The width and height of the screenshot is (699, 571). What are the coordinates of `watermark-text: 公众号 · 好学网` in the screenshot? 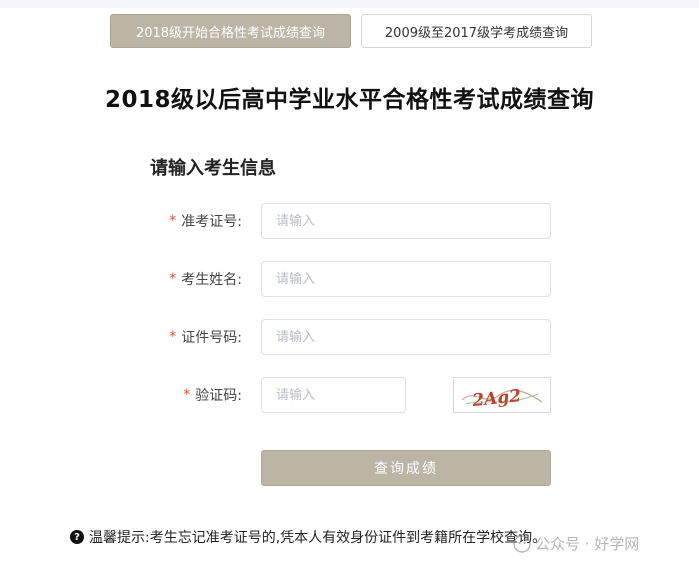 It's located at (587, 544).